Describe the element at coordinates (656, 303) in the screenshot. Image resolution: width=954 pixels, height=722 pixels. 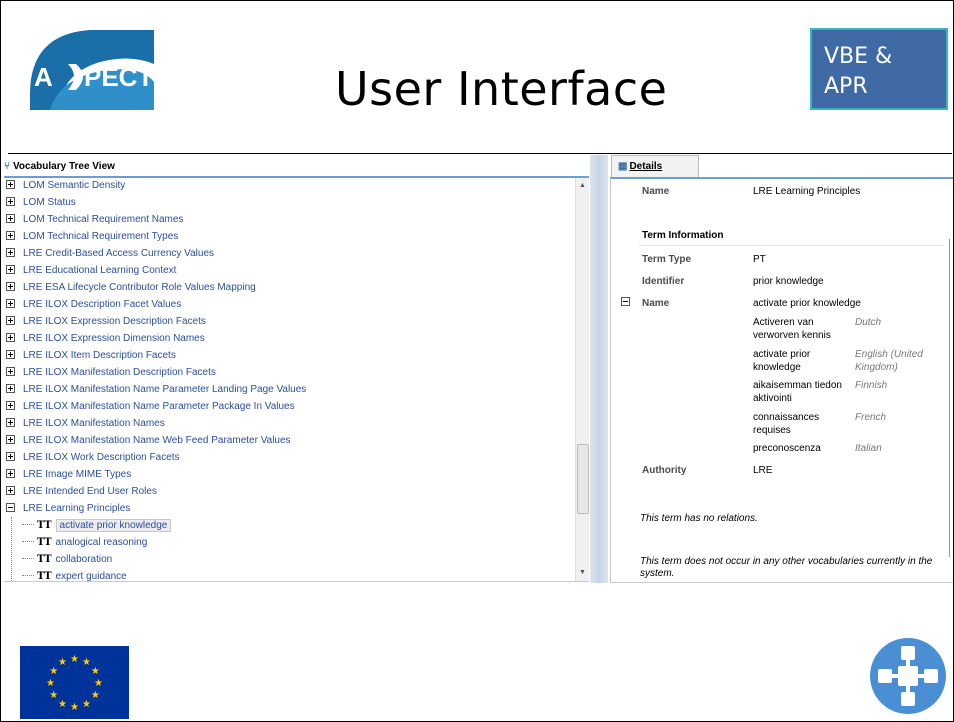
I see `term-name-label: Name` at that location.